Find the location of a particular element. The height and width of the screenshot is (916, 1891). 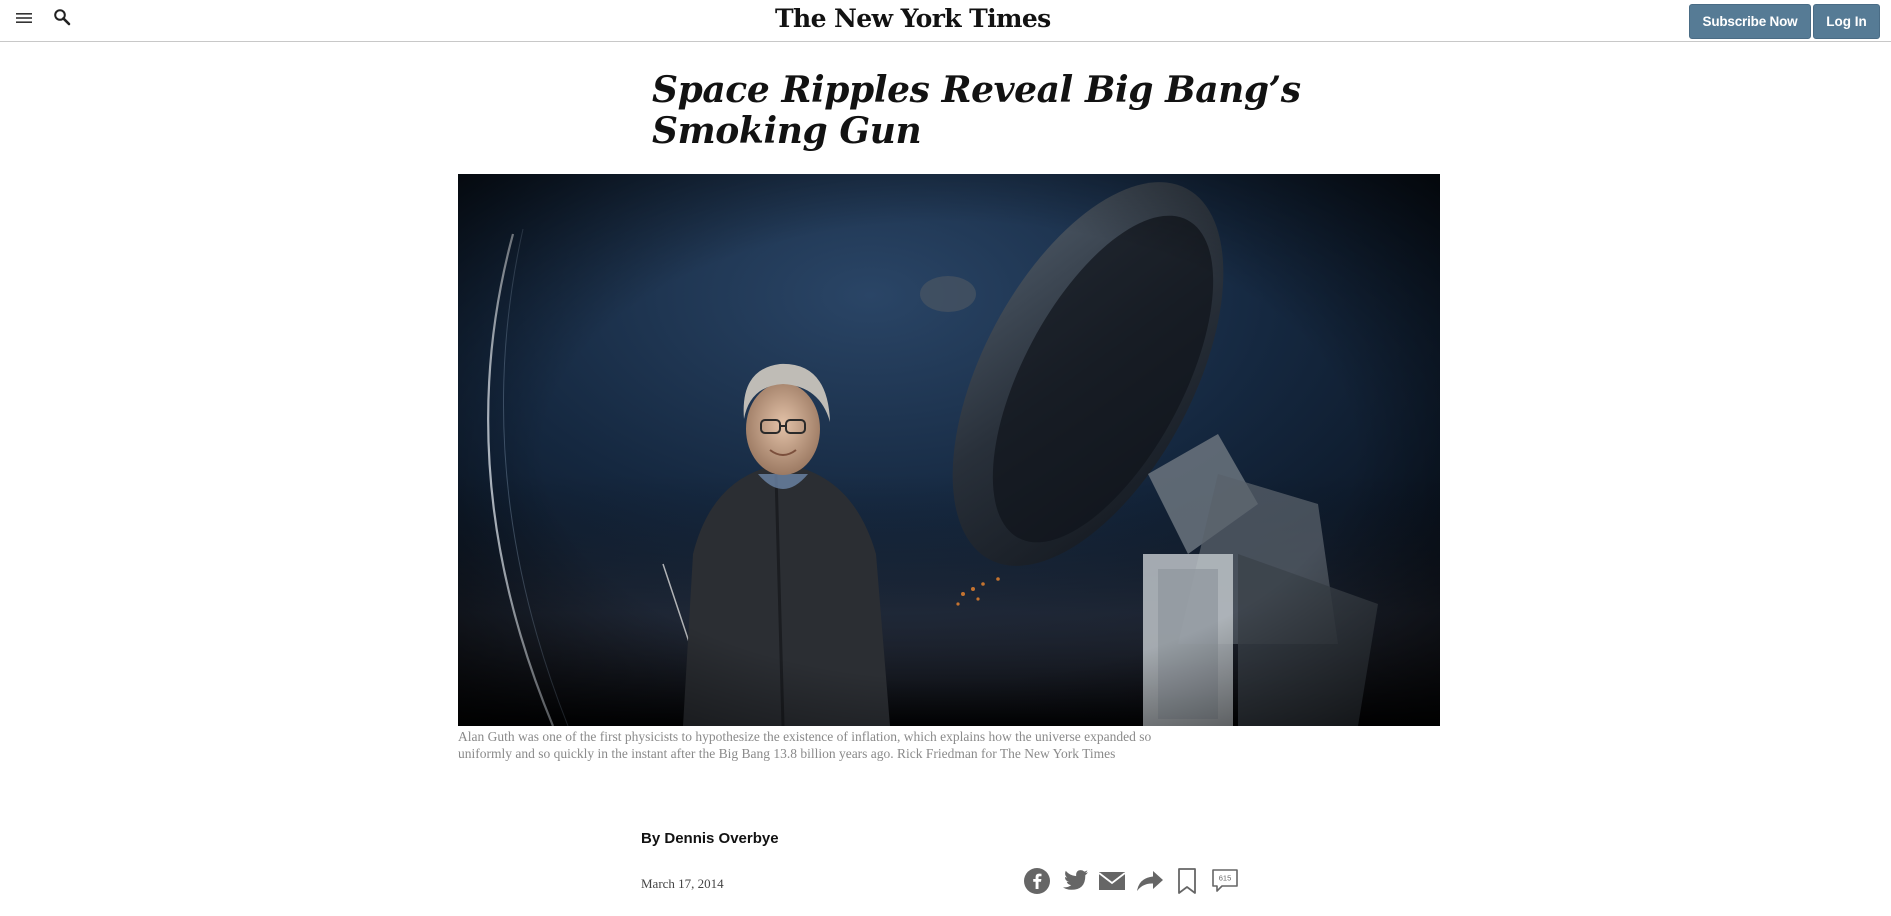

hamburger-menu-icon is located at coordinates (24, 20).